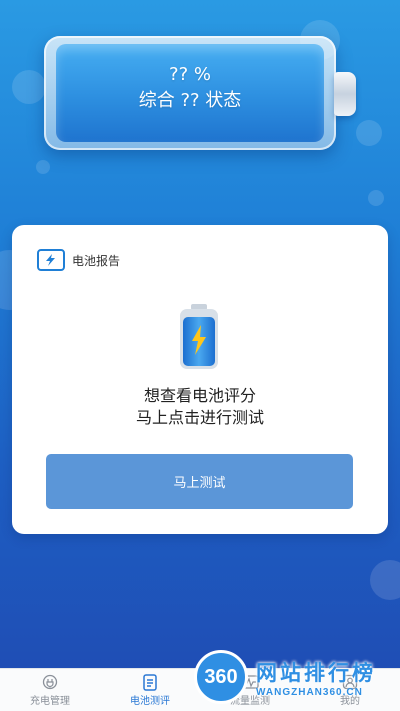 Image resolution: width=400 pixels, height=711 pixels. What do you see at coordinates (150, 701) in the screenshot?
I see `tab-label: 电池测评` at bounding box center [150, 701].